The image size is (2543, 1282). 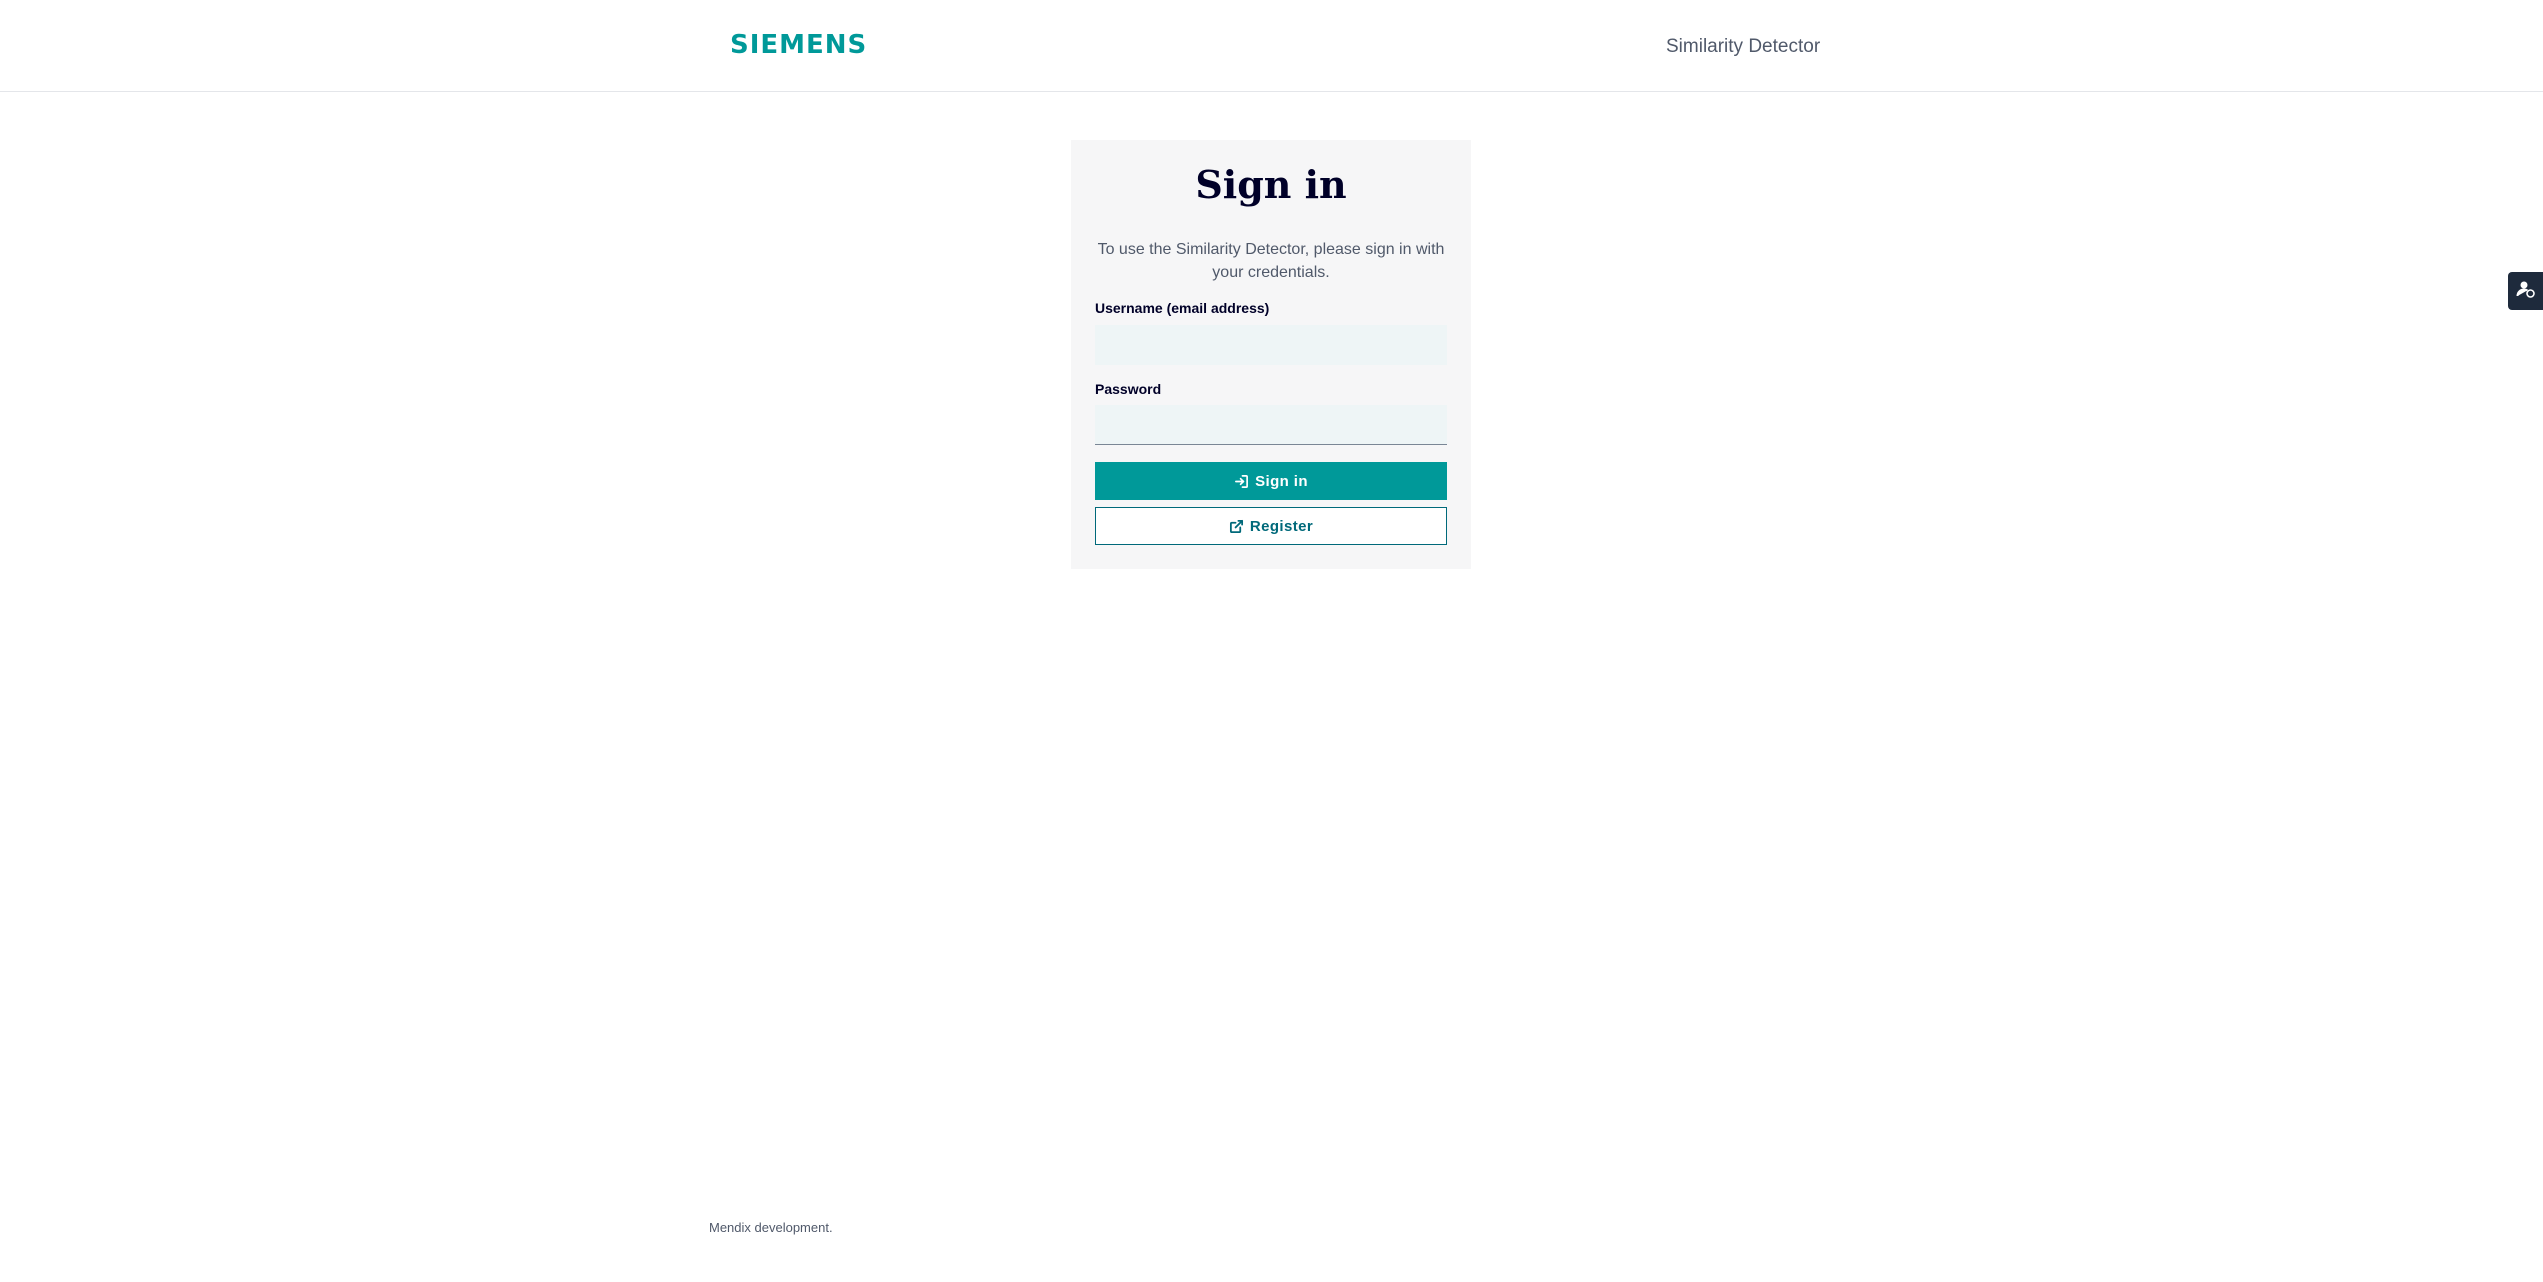 I want to click on user-feedback-icon, so click(x=2526, y=291).